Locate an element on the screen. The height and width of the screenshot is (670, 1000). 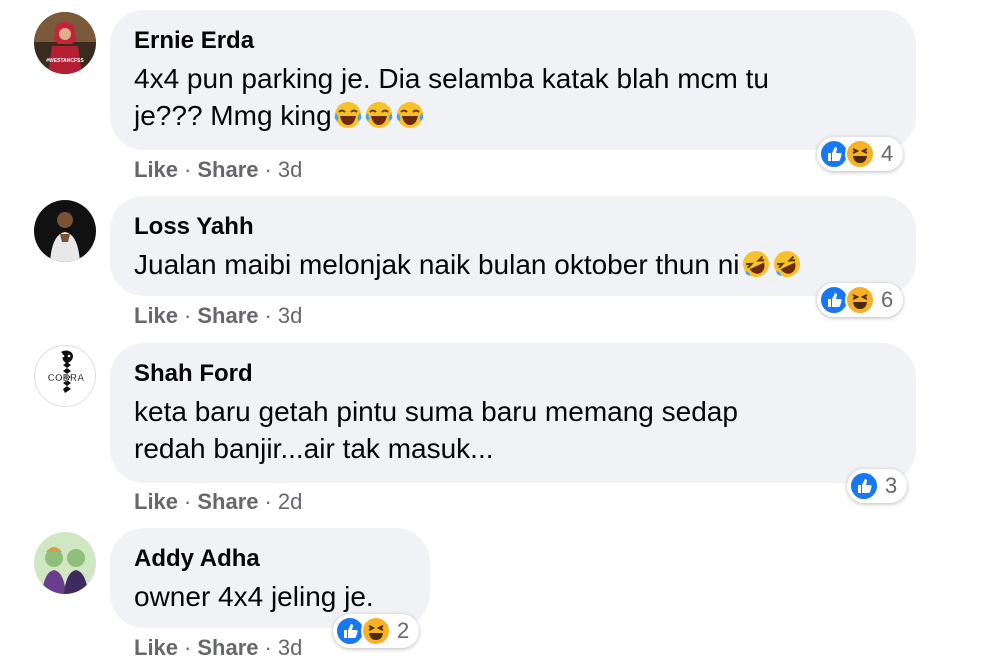
avatar: #WESTANCFSS is located at coordinates (65, 43).